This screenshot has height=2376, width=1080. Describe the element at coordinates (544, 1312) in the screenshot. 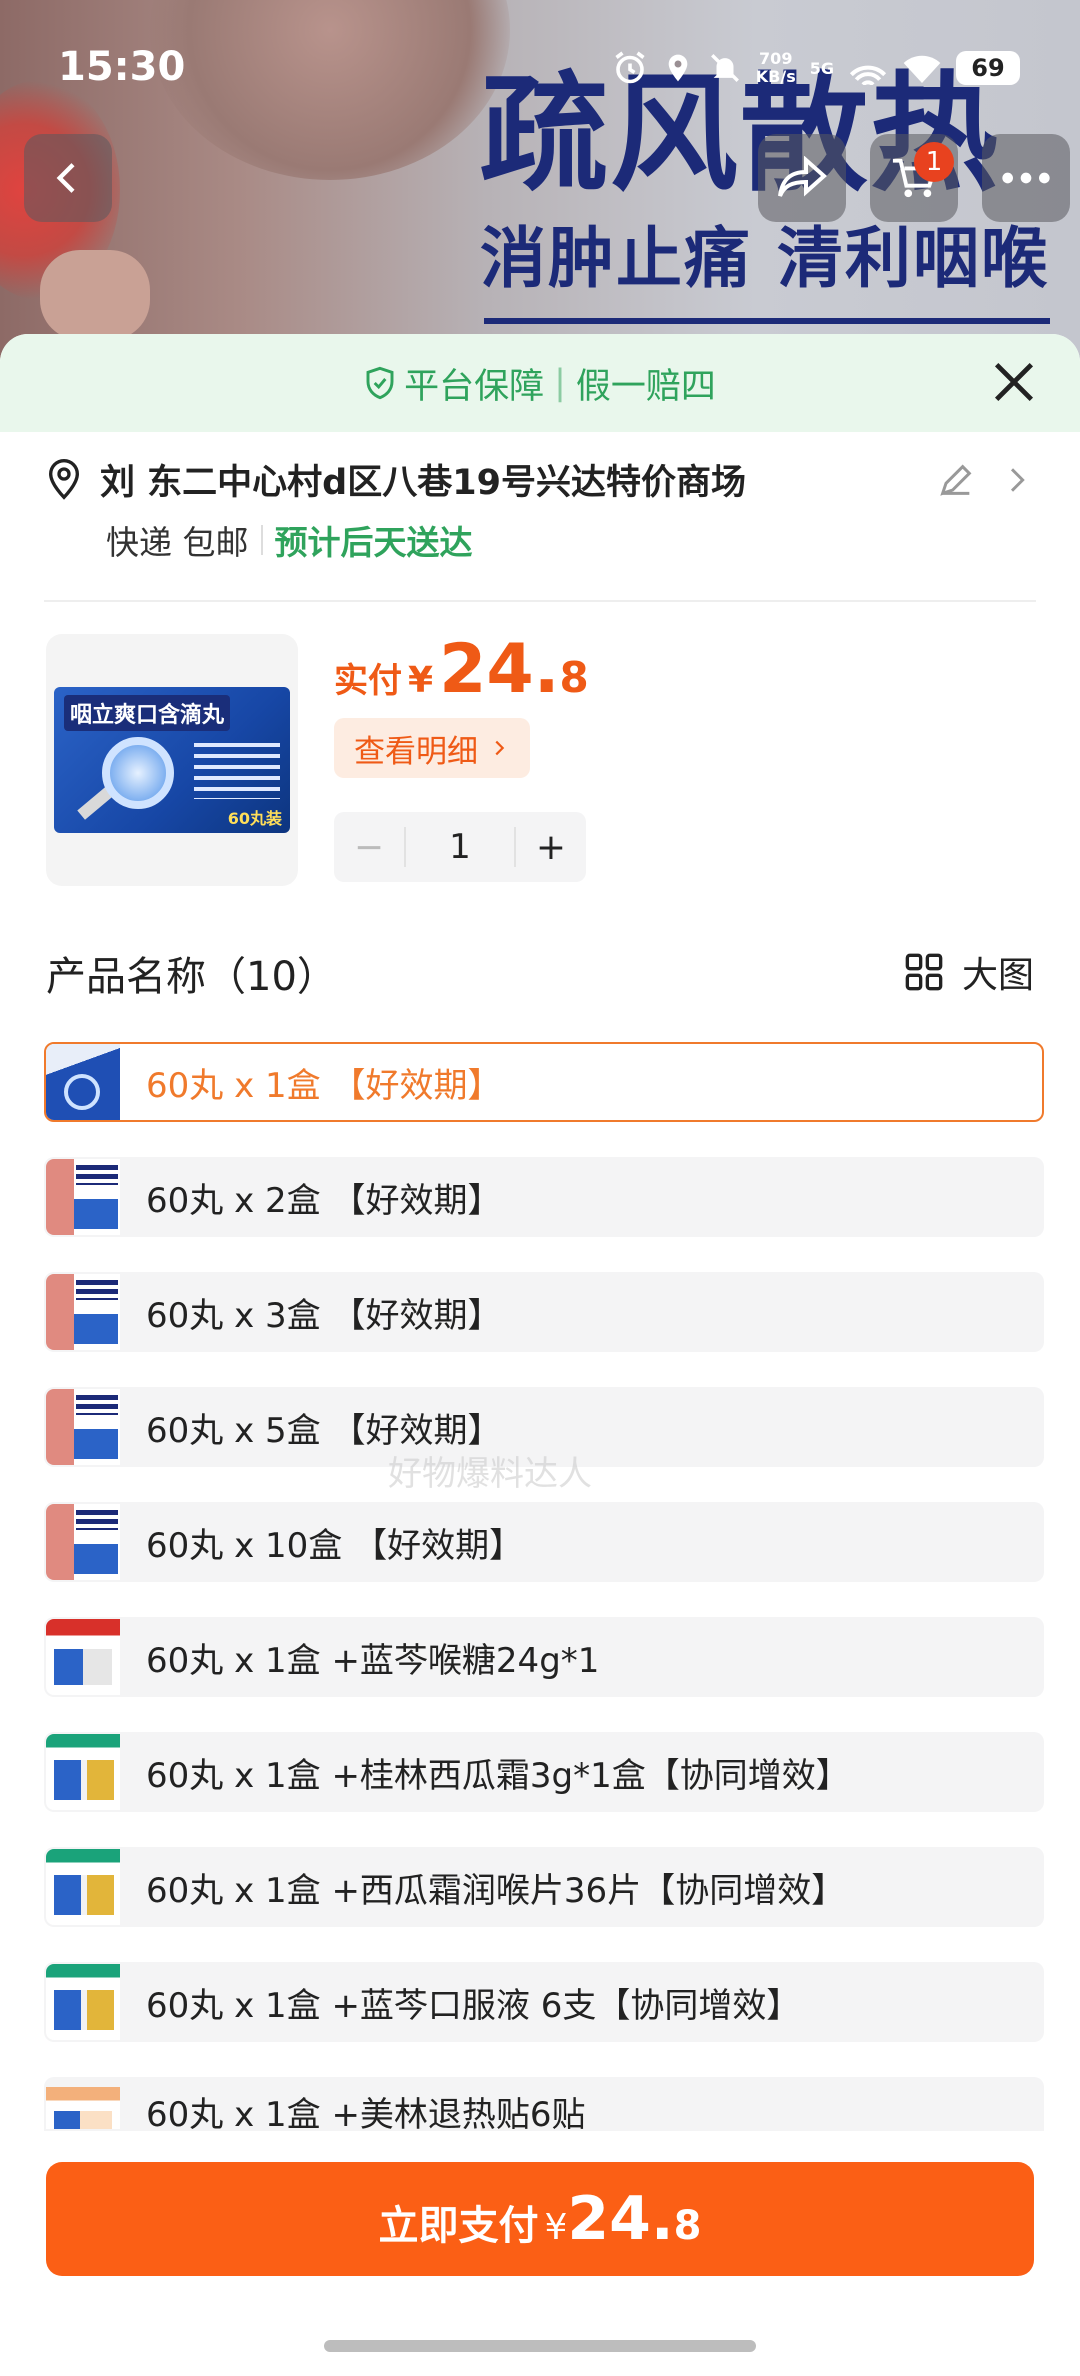

I see `option-item: 60丸 x 3盒 【好效期】` at that location.